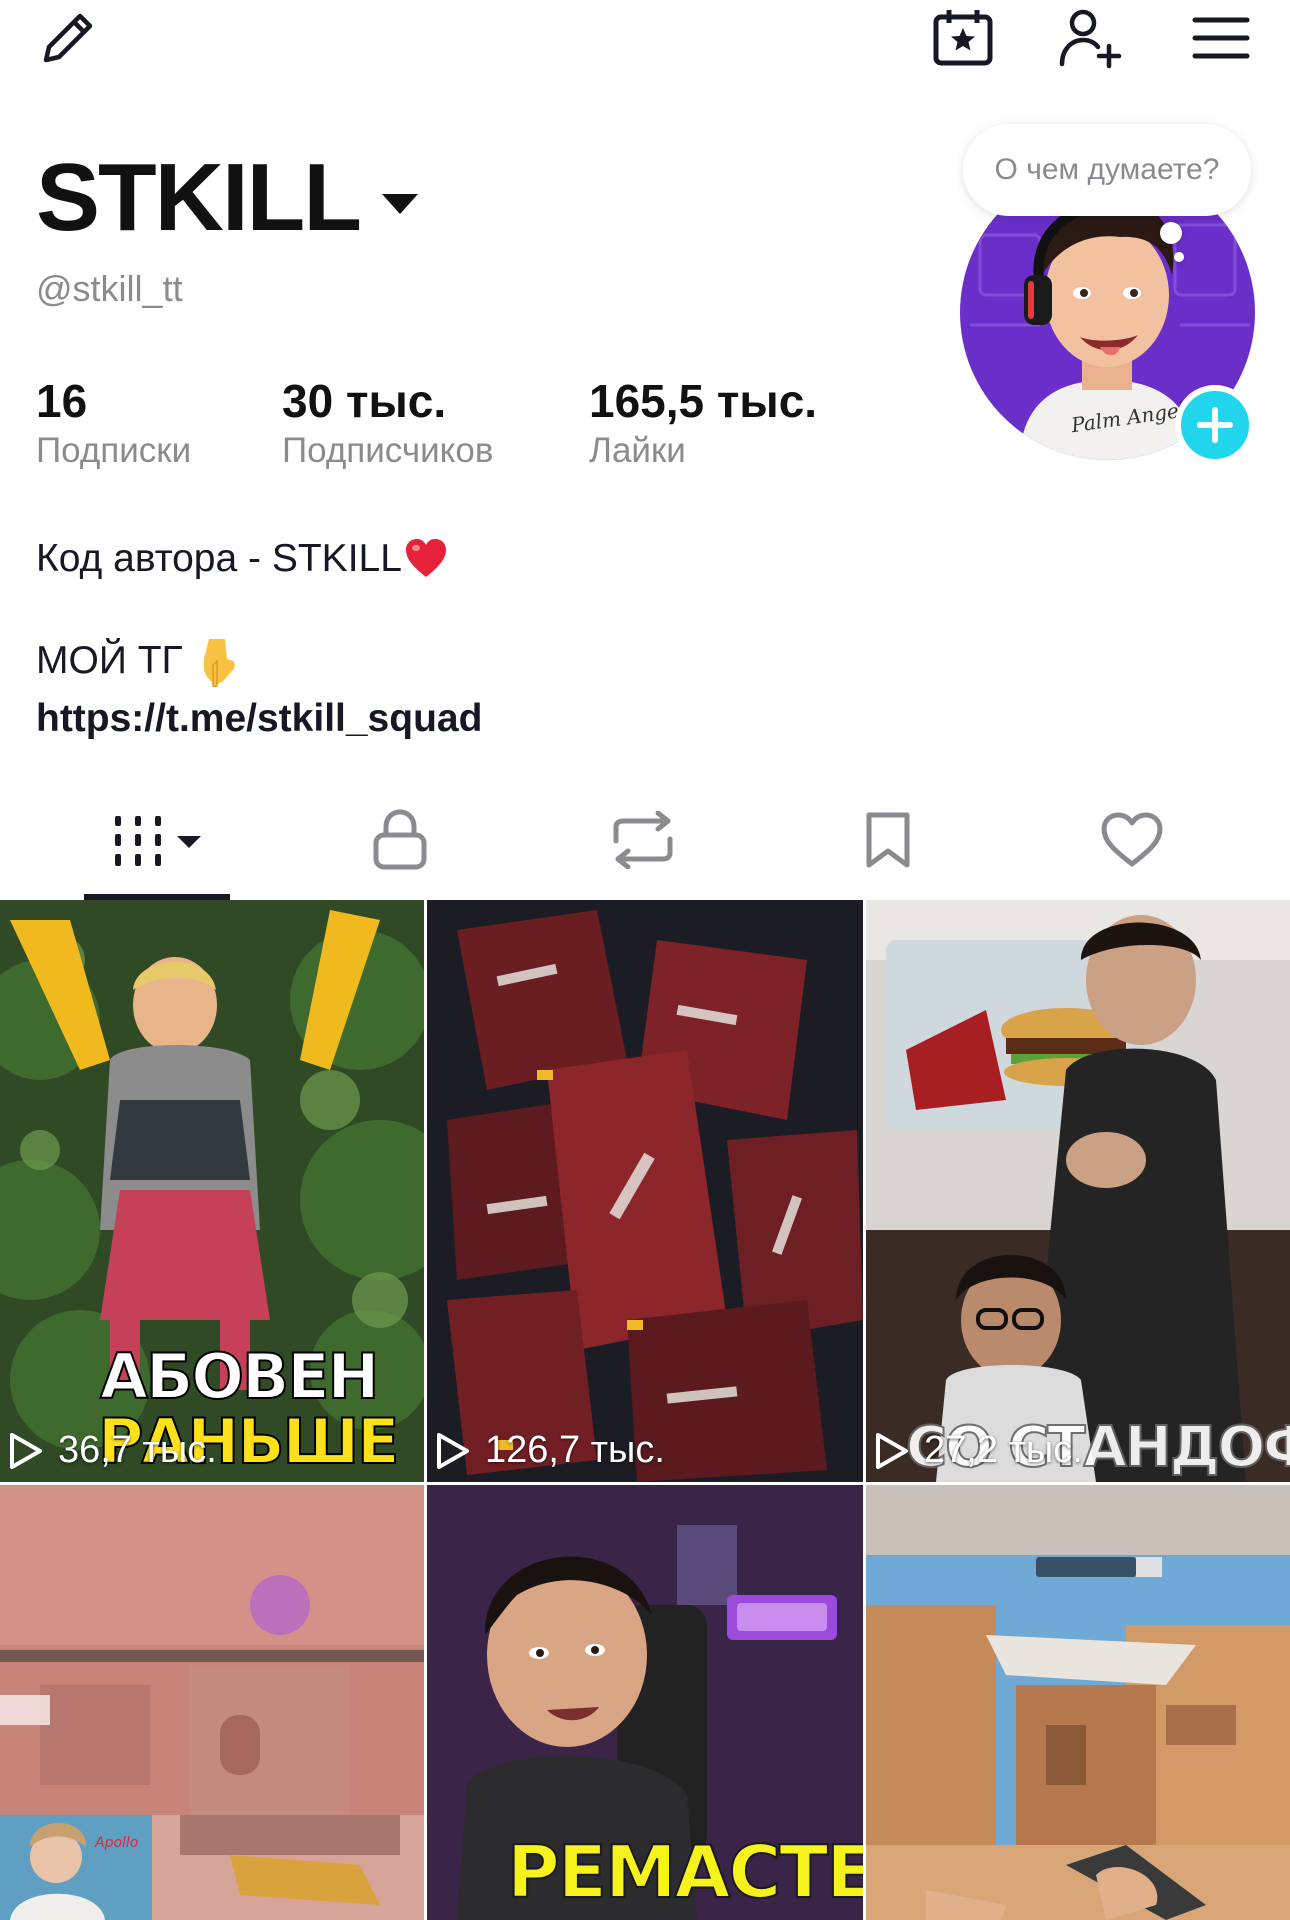 The width and height of the screenshot is (1290, 1920). What do you see at coordinates (1078, 1702) in the screenshot?
I see `video-thumbnail` at bounding box center [1078, 1702].